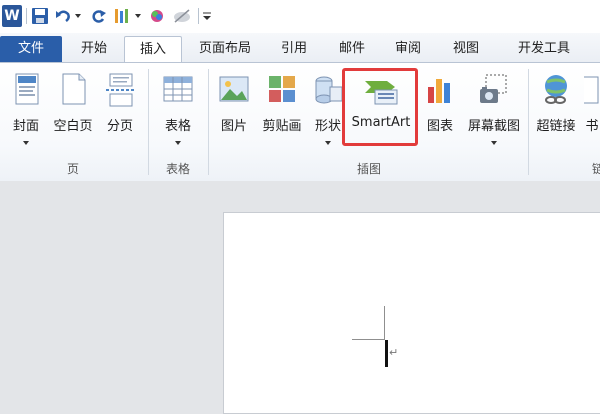  I want to click on picture-icon, so click(234, 90).